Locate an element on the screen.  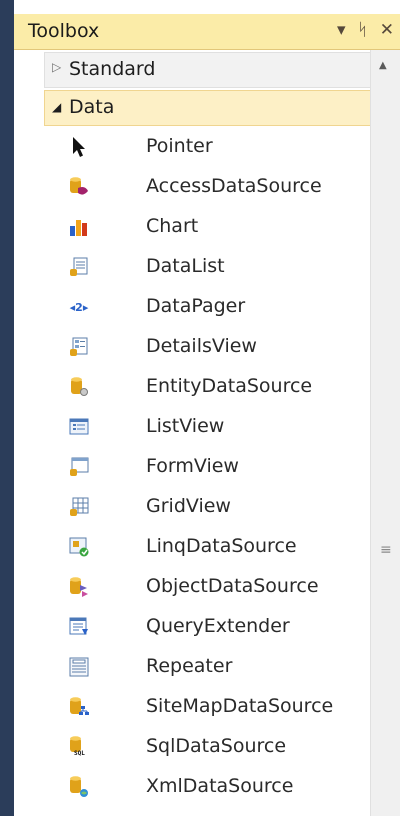
access-datasource-icon is located at coordinates (79, 187).